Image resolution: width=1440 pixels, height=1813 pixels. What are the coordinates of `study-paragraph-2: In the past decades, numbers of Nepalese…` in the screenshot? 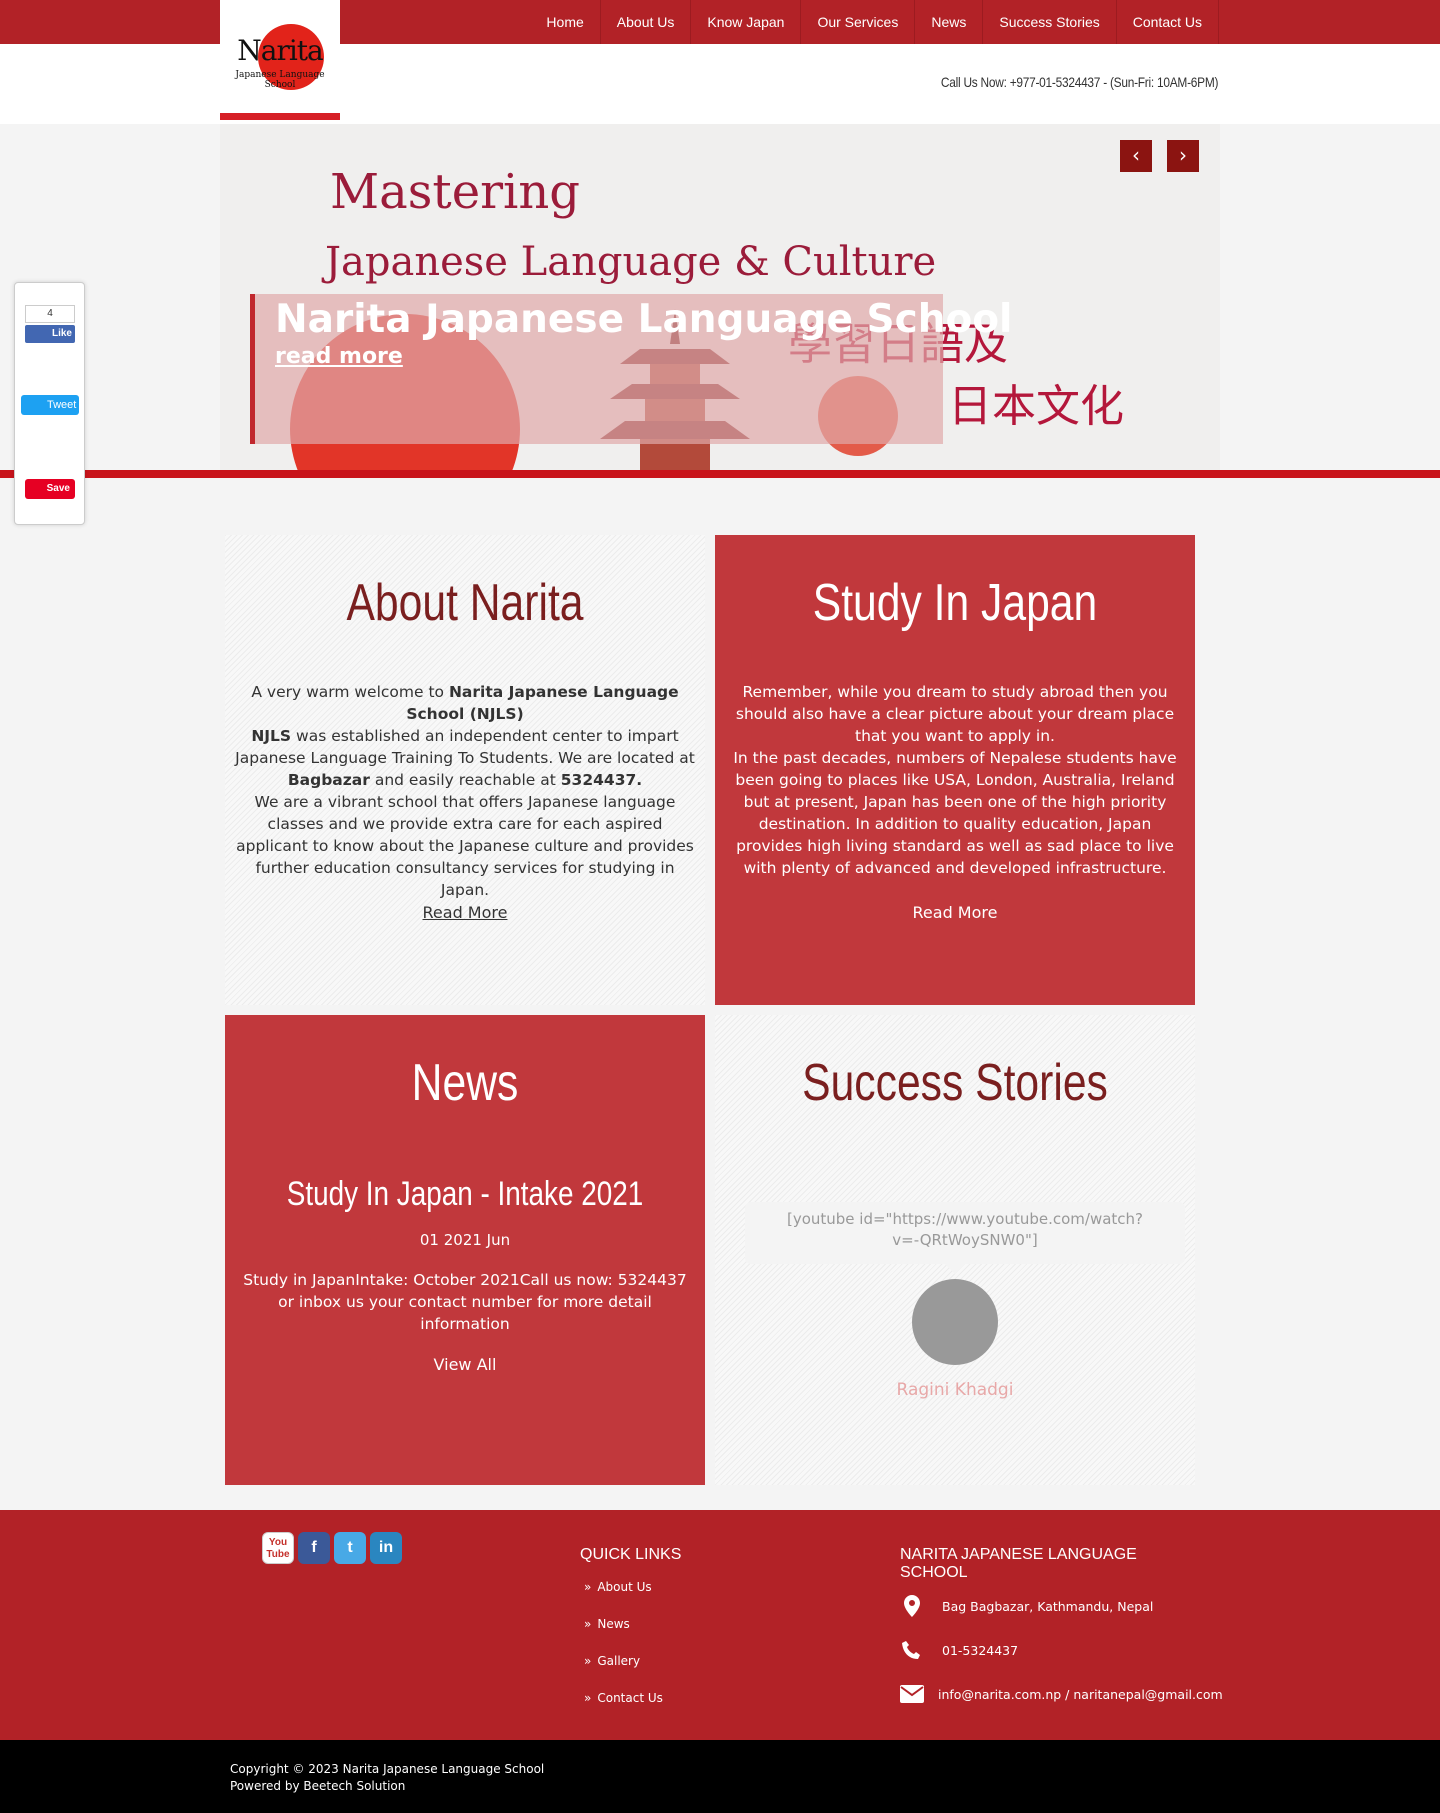 It's located at (955, 813).